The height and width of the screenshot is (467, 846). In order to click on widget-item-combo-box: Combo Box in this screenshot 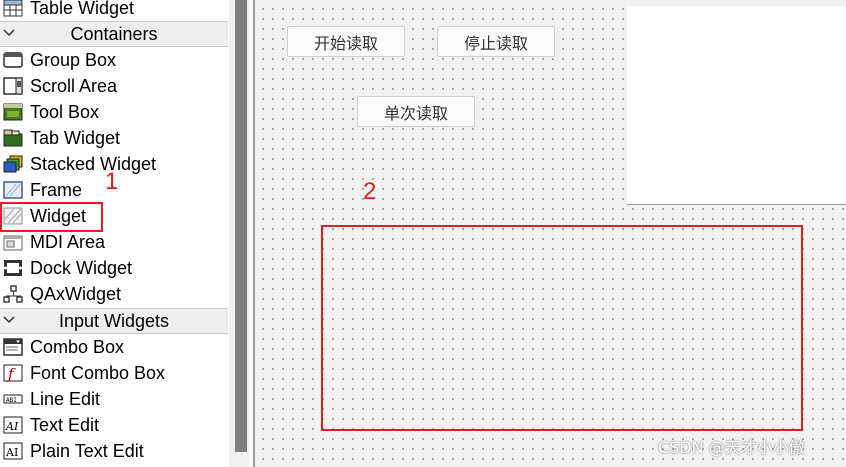, I will do `click(114, 347)`.